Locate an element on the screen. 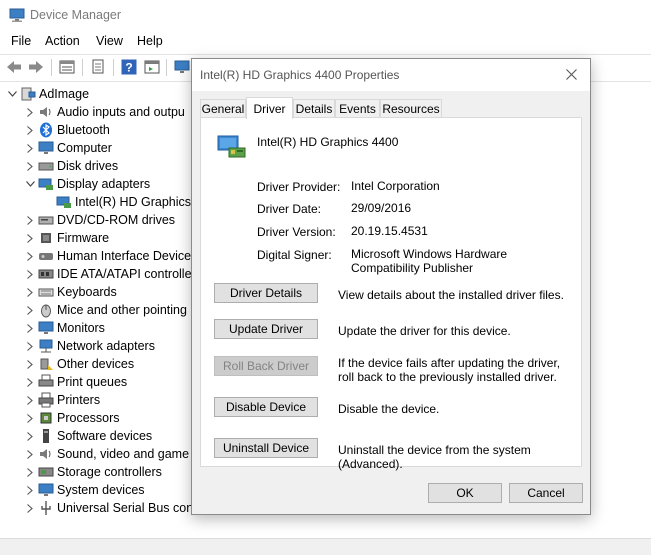 The height and width of the screenshot is (555, 651). print-icon is located at coordinates (98, 67).